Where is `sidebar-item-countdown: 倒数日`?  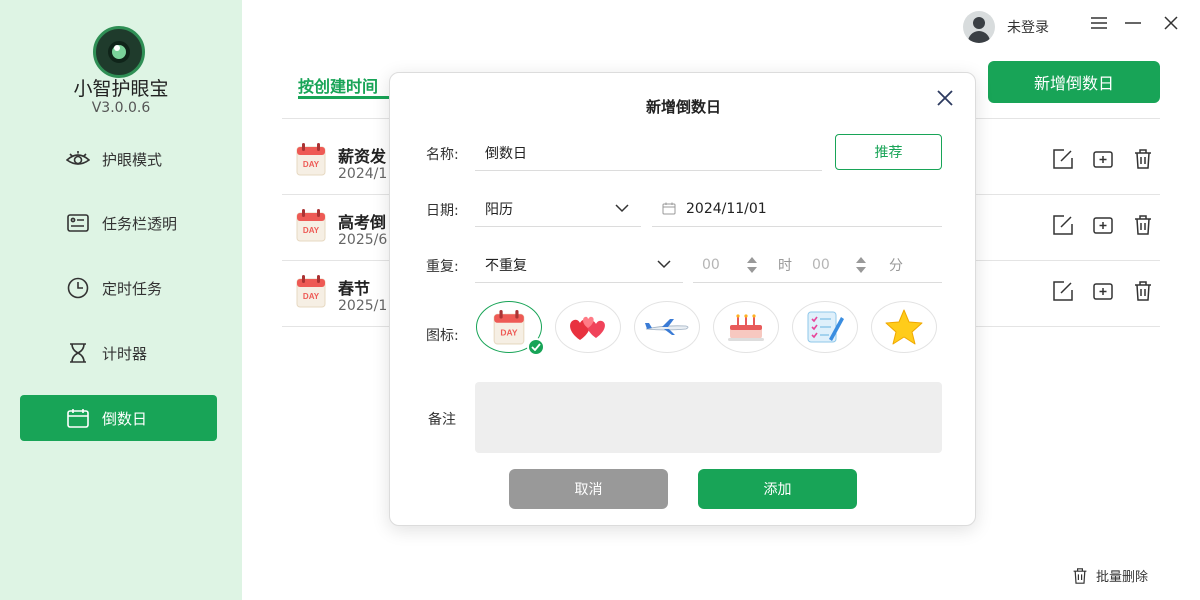 sidebar-item-countdown: 倒数日 is located at coordinates (118, 418).